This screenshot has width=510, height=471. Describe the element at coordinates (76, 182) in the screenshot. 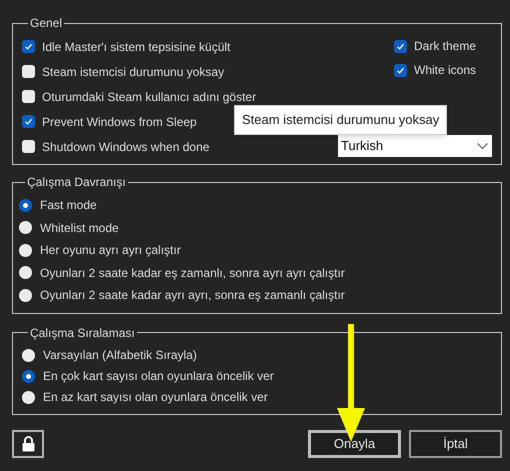

I see `group-title: Çalışma Davranışı` at that location.